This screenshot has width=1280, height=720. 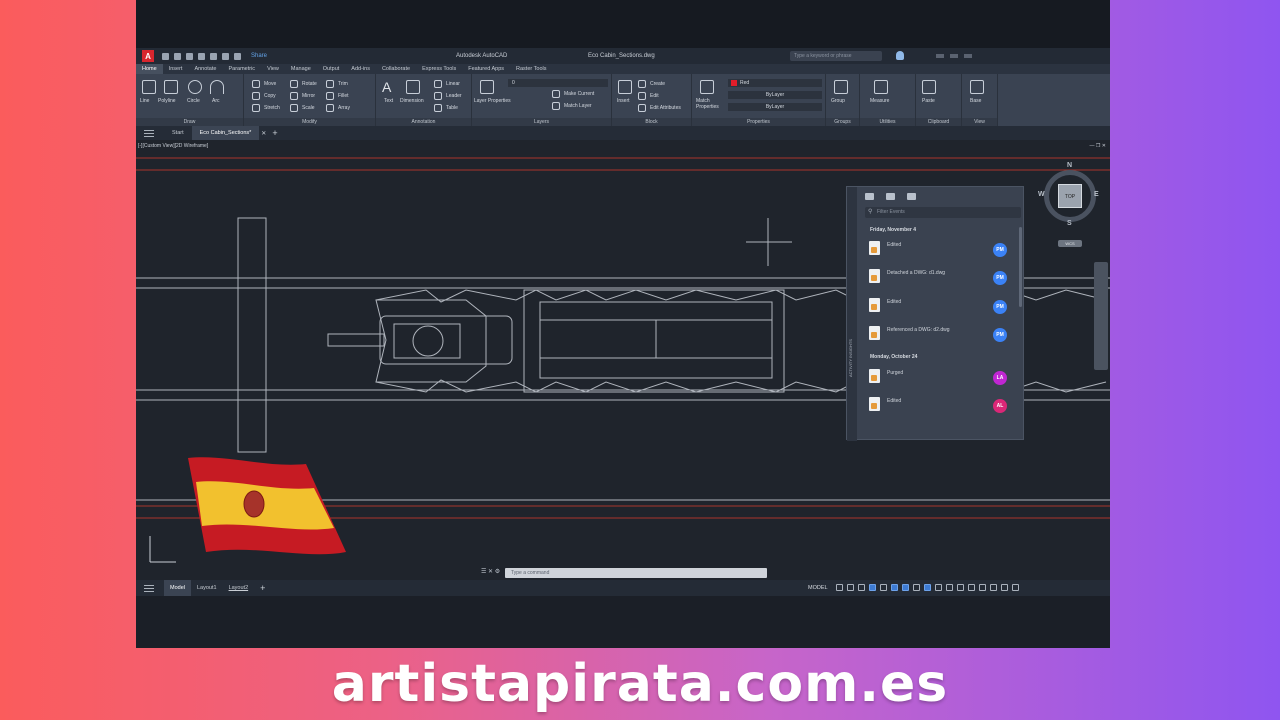 What do you see at coordinates (1069, 223) in the screenshot?
I see `compass-south: S` at bounding box center [1069, 223].